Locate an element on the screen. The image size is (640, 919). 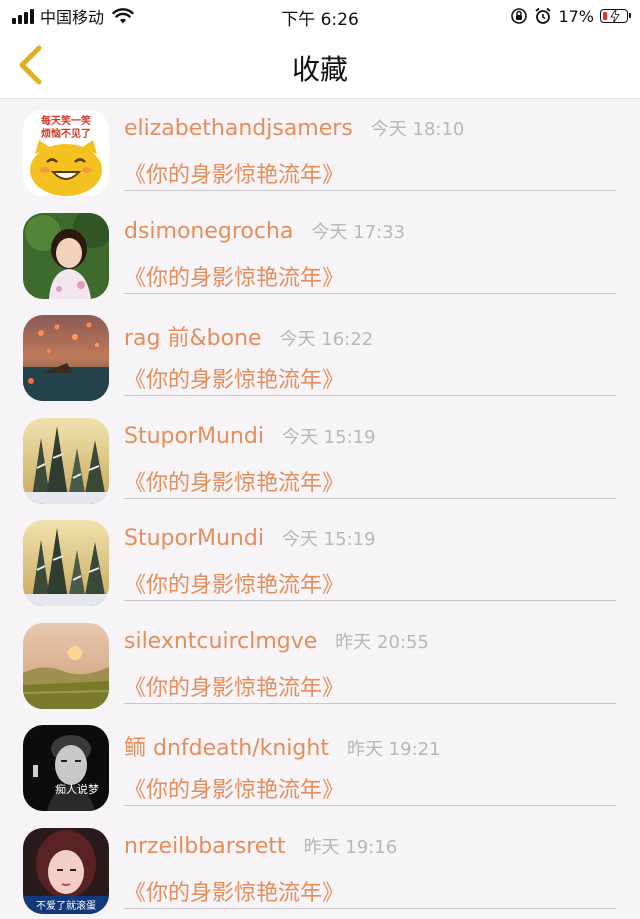
list-item: dsimonegrocha 今天 17:33 《你的身影惊艳流年》 is located at coordinates (320, 253).